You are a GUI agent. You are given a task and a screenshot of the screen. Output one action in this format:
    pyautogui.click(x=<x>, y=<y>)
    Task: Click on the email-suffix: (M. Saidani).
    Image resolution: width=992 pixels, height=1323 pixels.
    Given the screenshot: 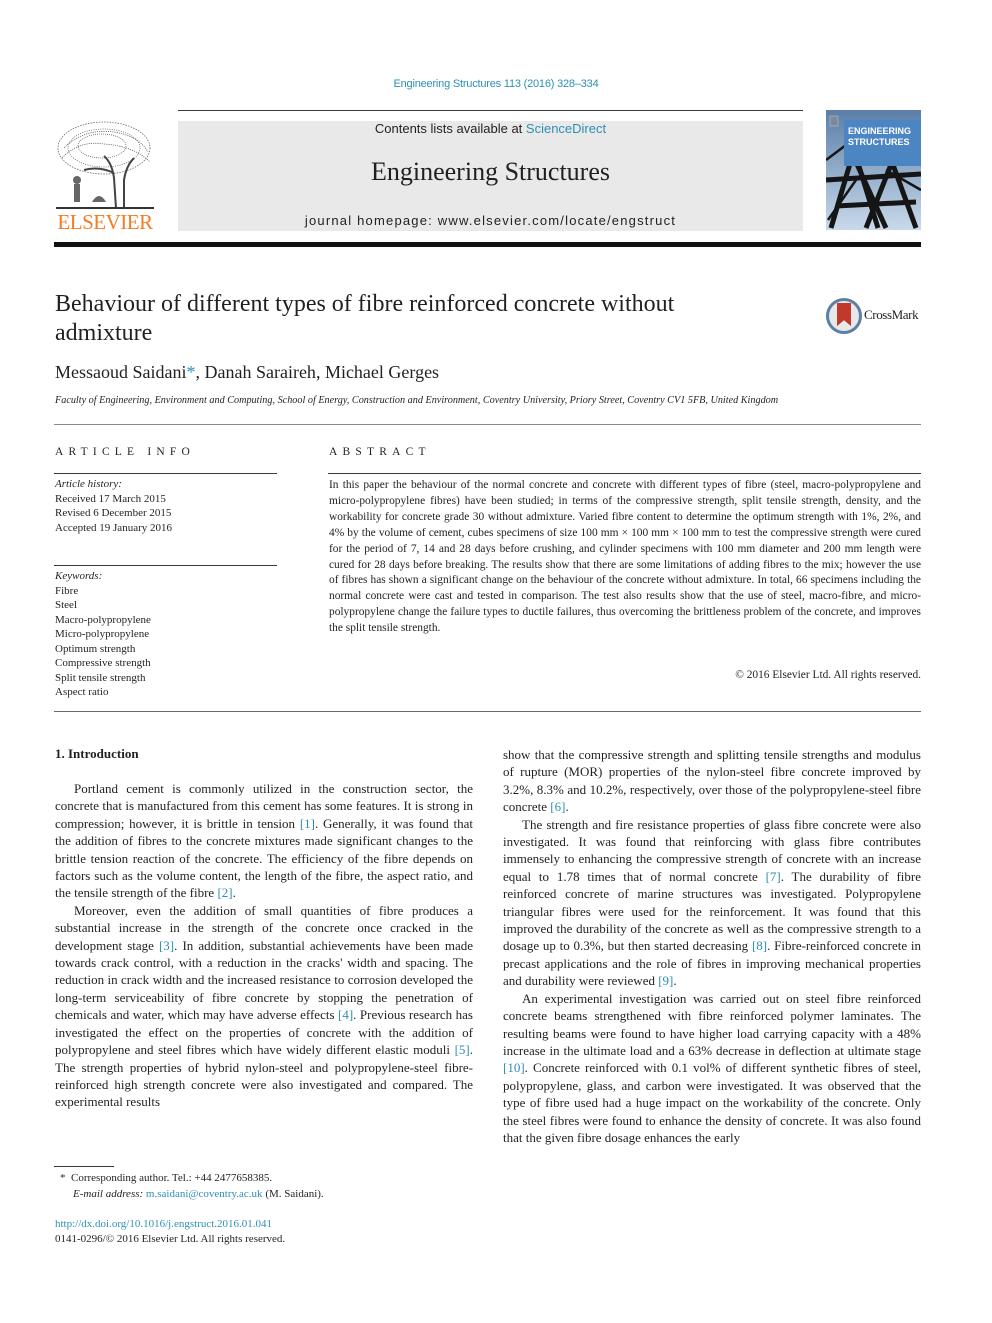 What is the action you would take?
    pyautogui.click(x=293, y=1194)
    